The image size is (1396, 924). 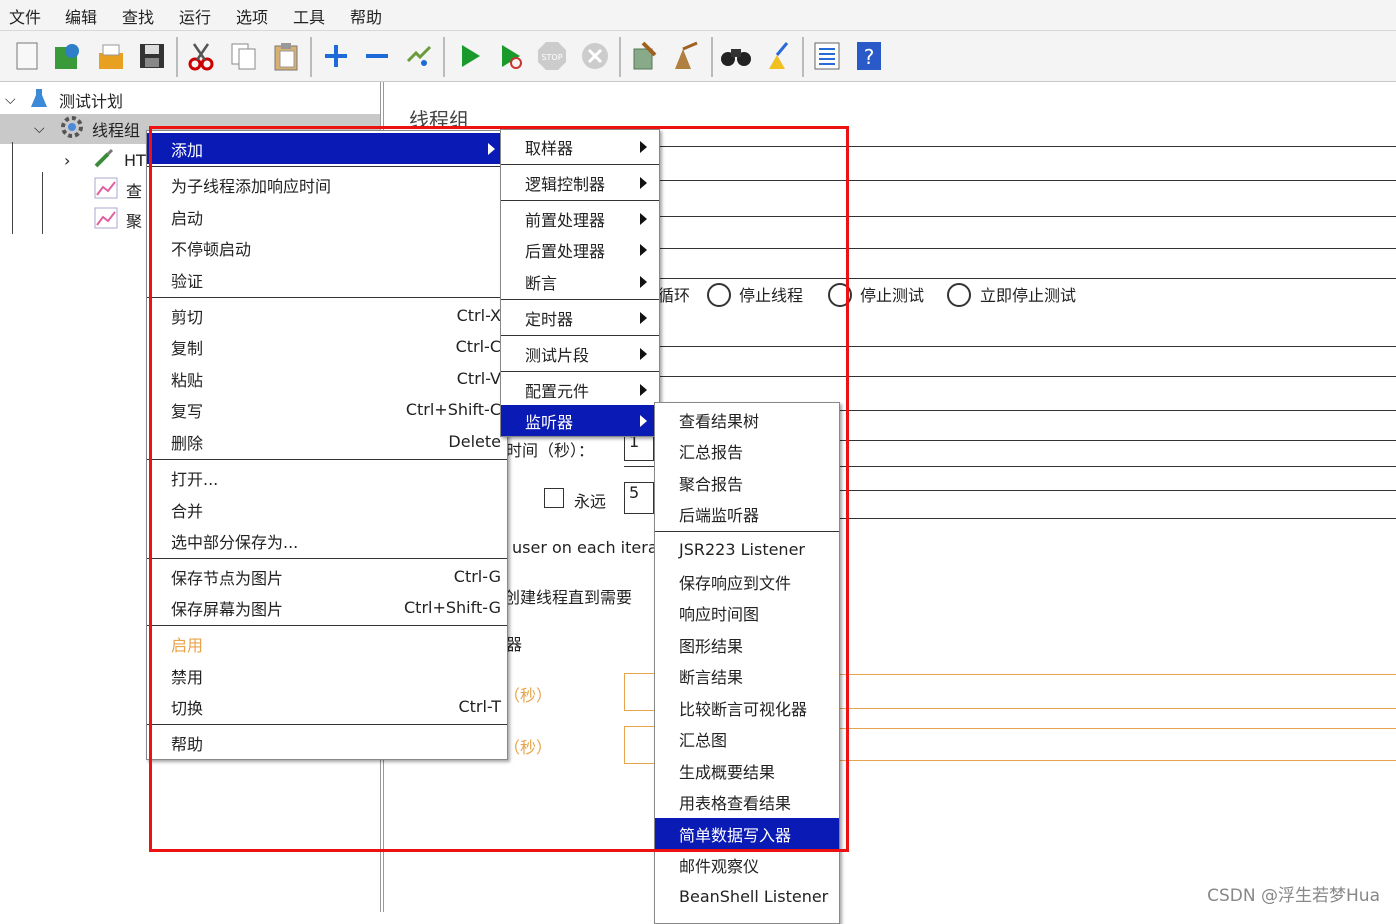 I want to click on menu-options: 选项, so click(x=252, y=16).